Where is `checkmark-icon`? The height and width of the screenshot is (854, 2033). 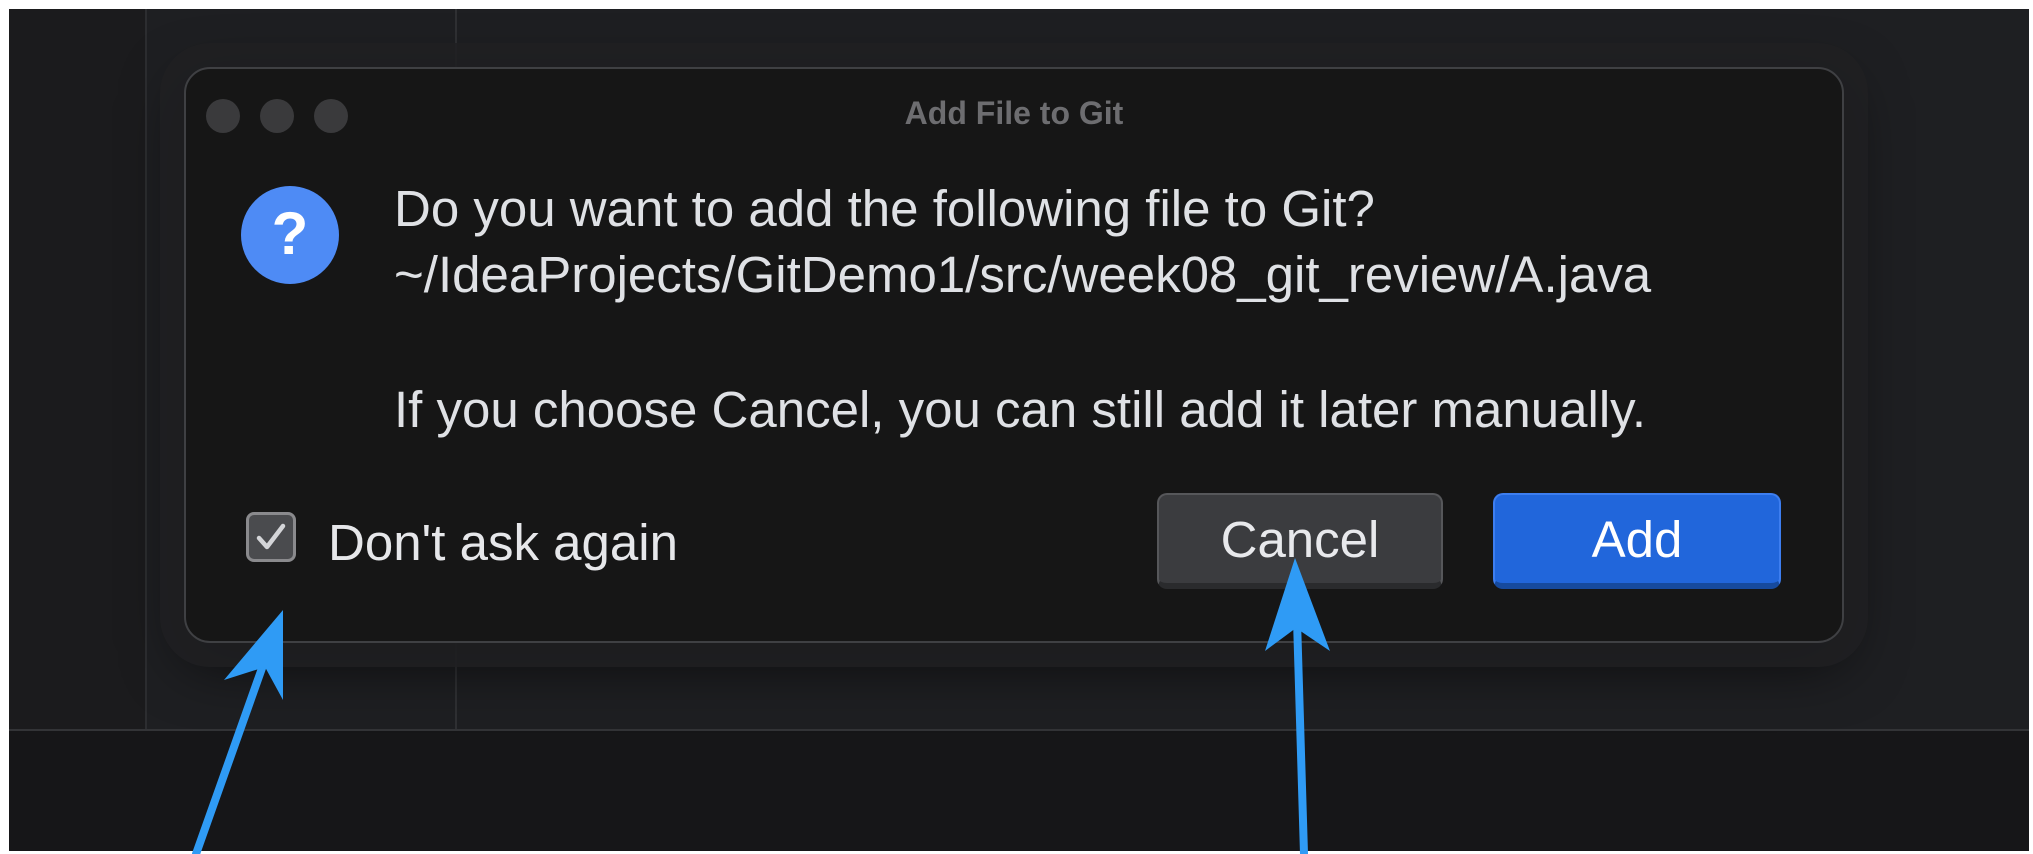 checkmark-icon is located at coordinates (271, 536).